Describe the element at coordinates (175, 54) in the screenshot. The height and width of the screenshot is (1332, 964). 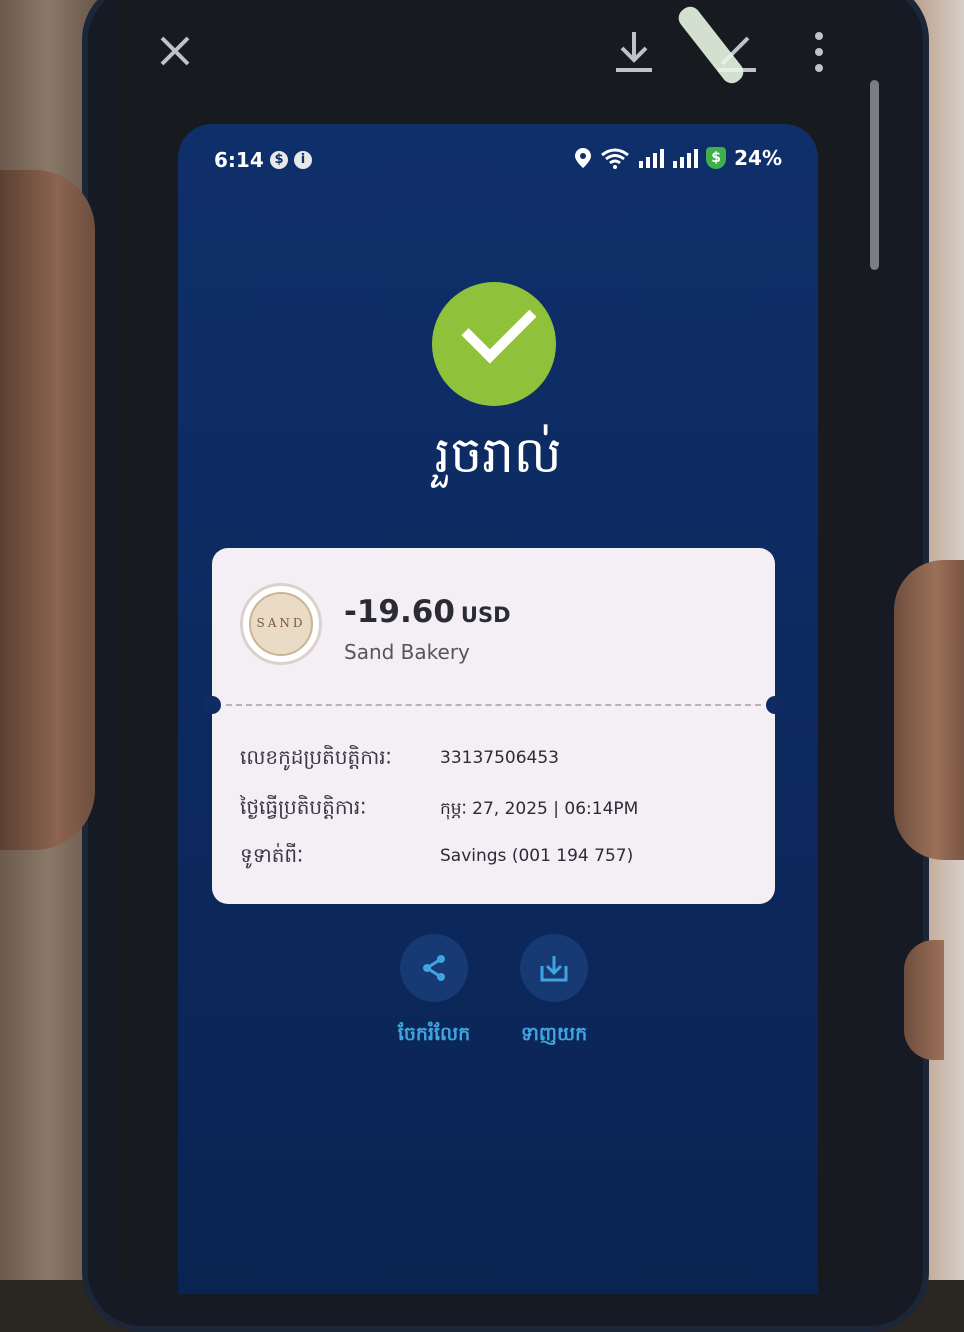
I see `close-icon` at that location.